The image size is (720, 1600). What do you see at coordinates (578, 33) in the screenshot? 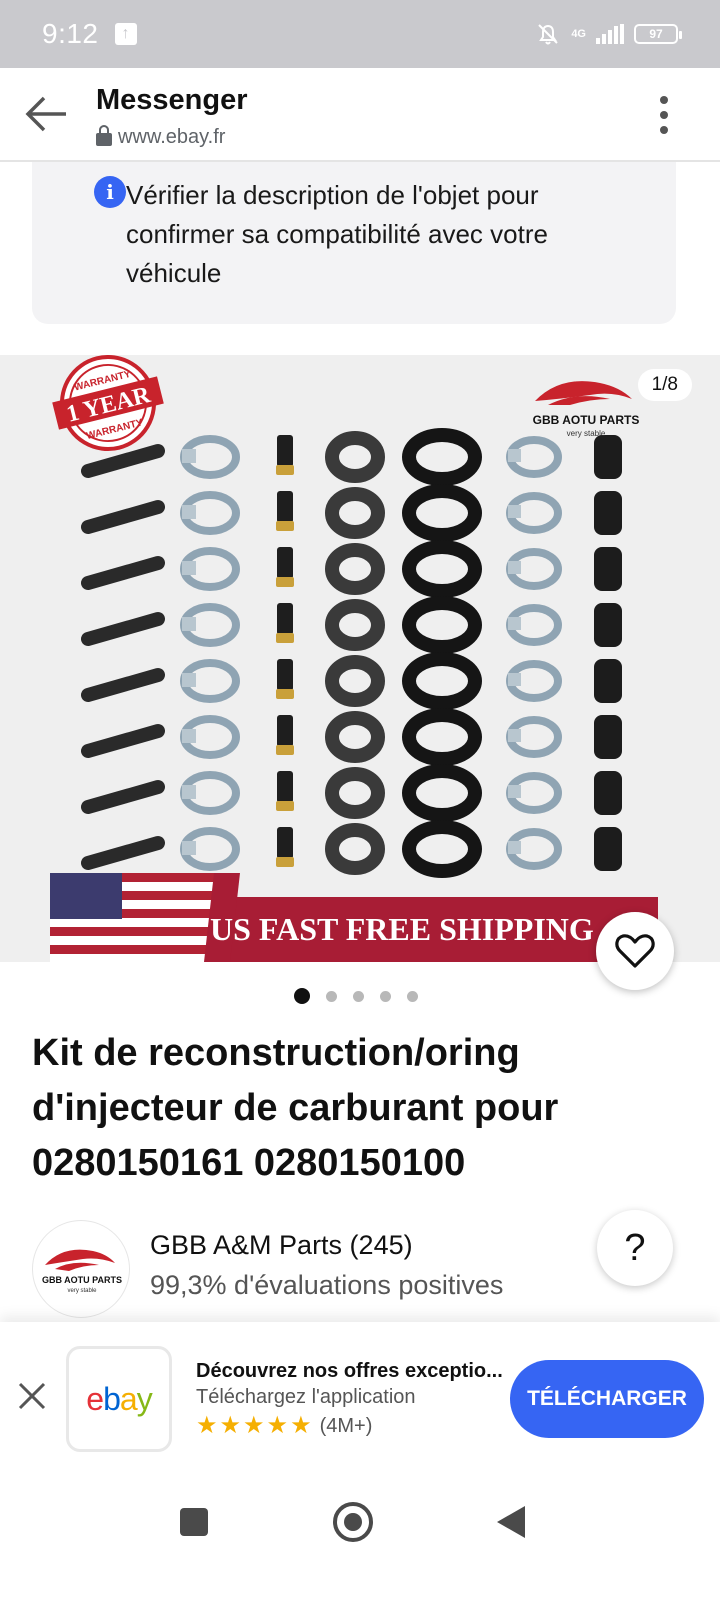
I see `network-type: 4G` at bounding box center [578, 33].